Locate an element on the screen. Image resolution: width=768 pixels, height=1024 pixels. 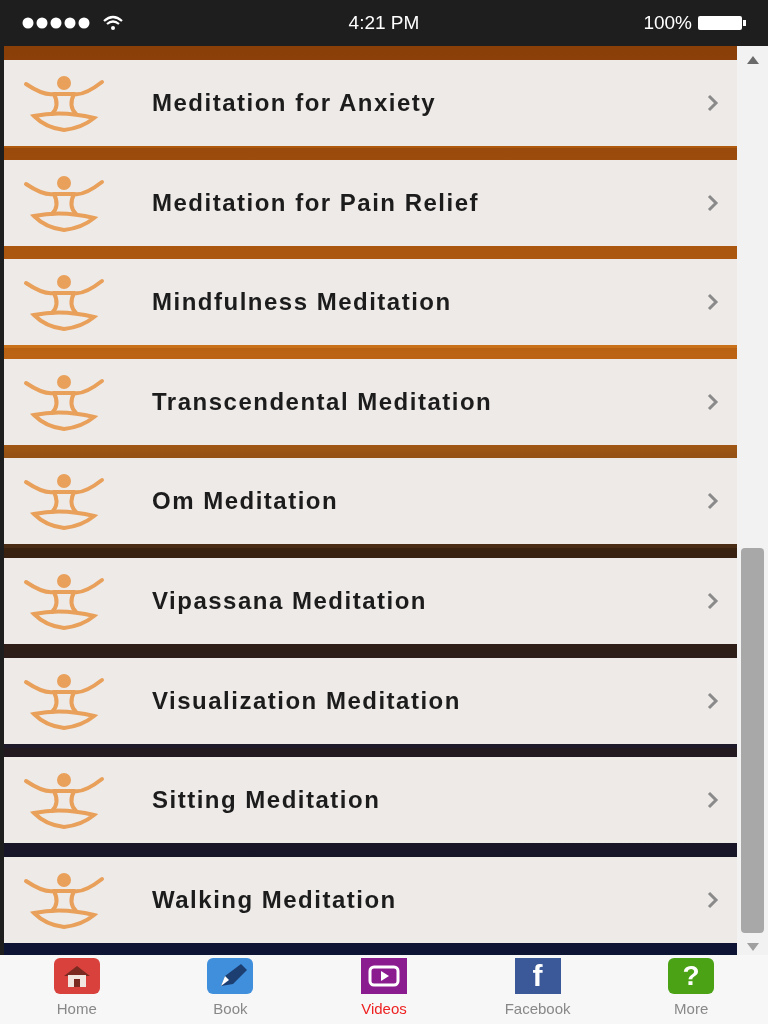
item-title: Sitting Meditation is located at coordinates (267, 800).